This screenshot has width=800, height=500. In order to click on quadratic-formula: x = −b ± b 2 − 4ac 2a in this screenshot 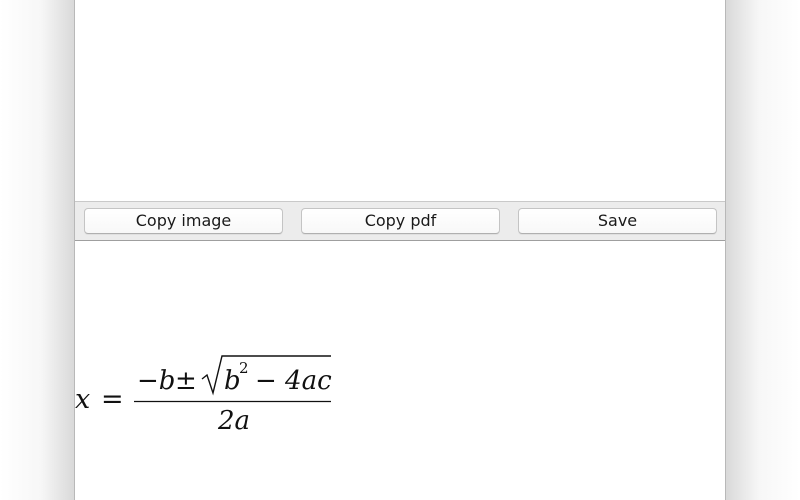, I will do `click(210, 398)`.